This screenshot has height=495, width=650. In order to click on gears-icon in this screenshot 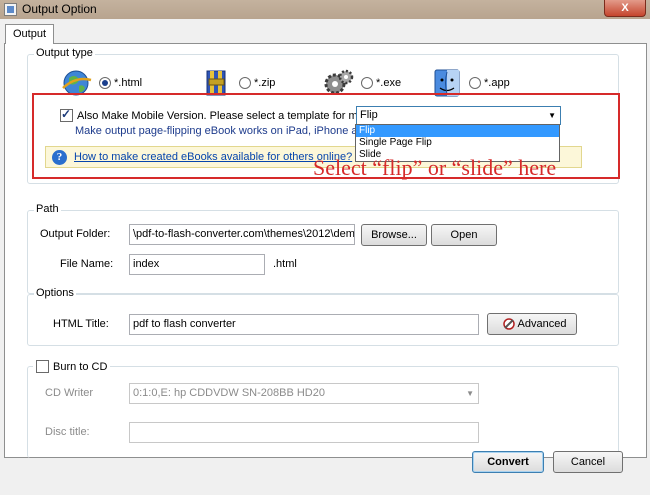, I will do `click(339, 83)`.